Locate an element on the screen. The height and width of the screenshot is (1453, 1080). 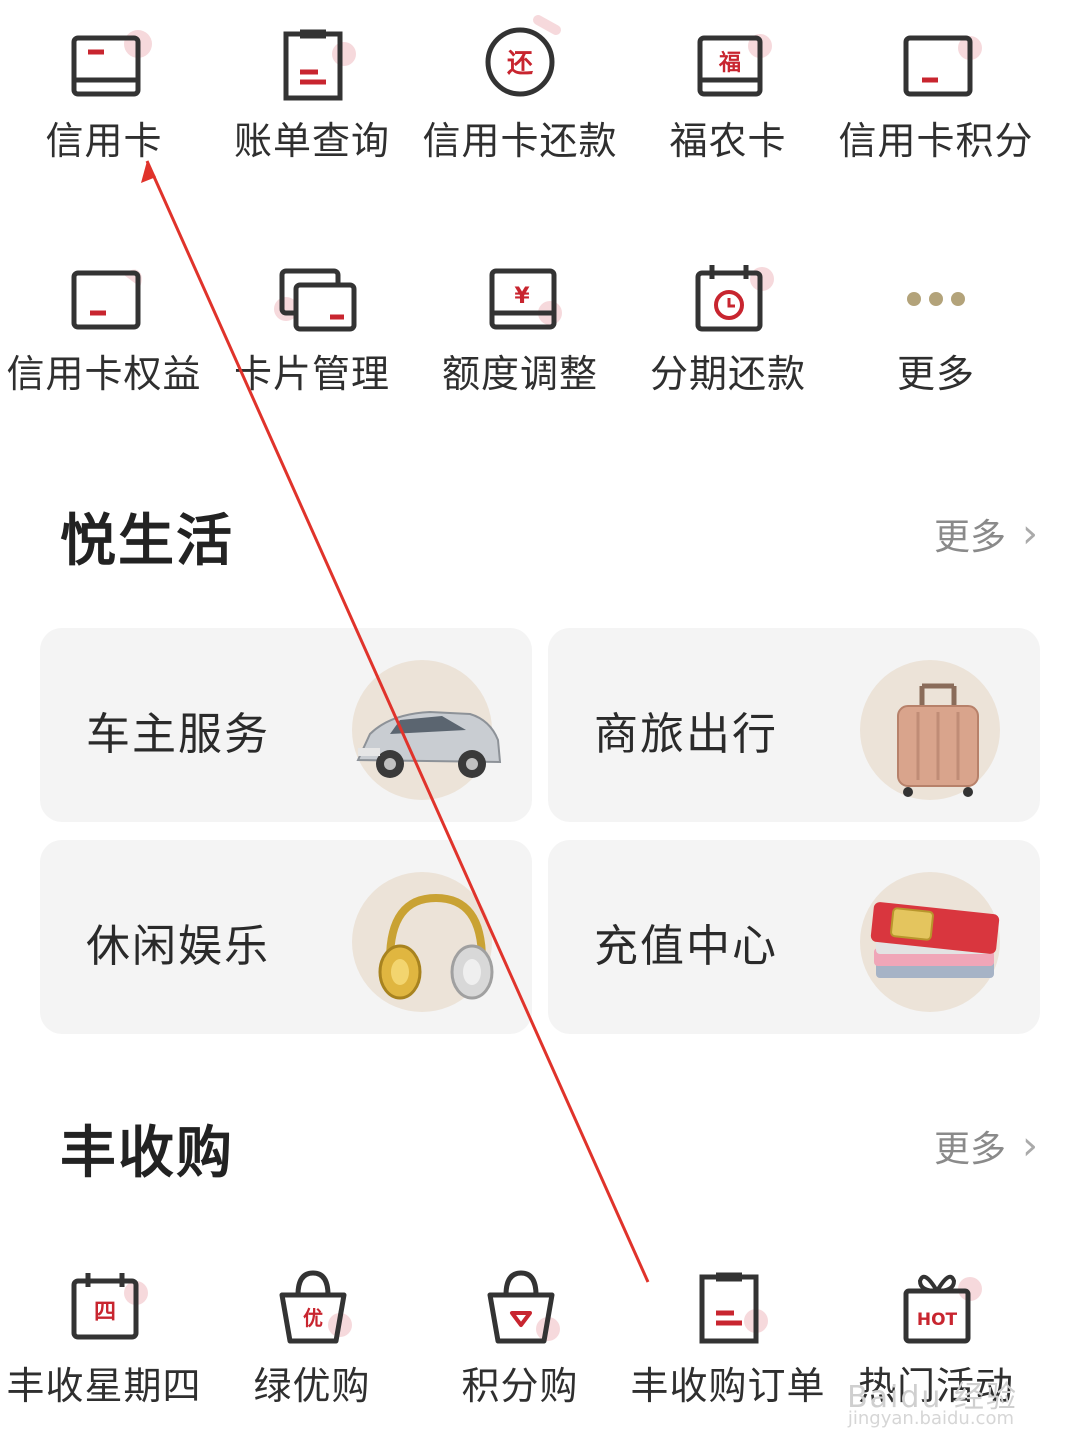
life-section-title: 悦生活 is located at coordinates (147, 541).